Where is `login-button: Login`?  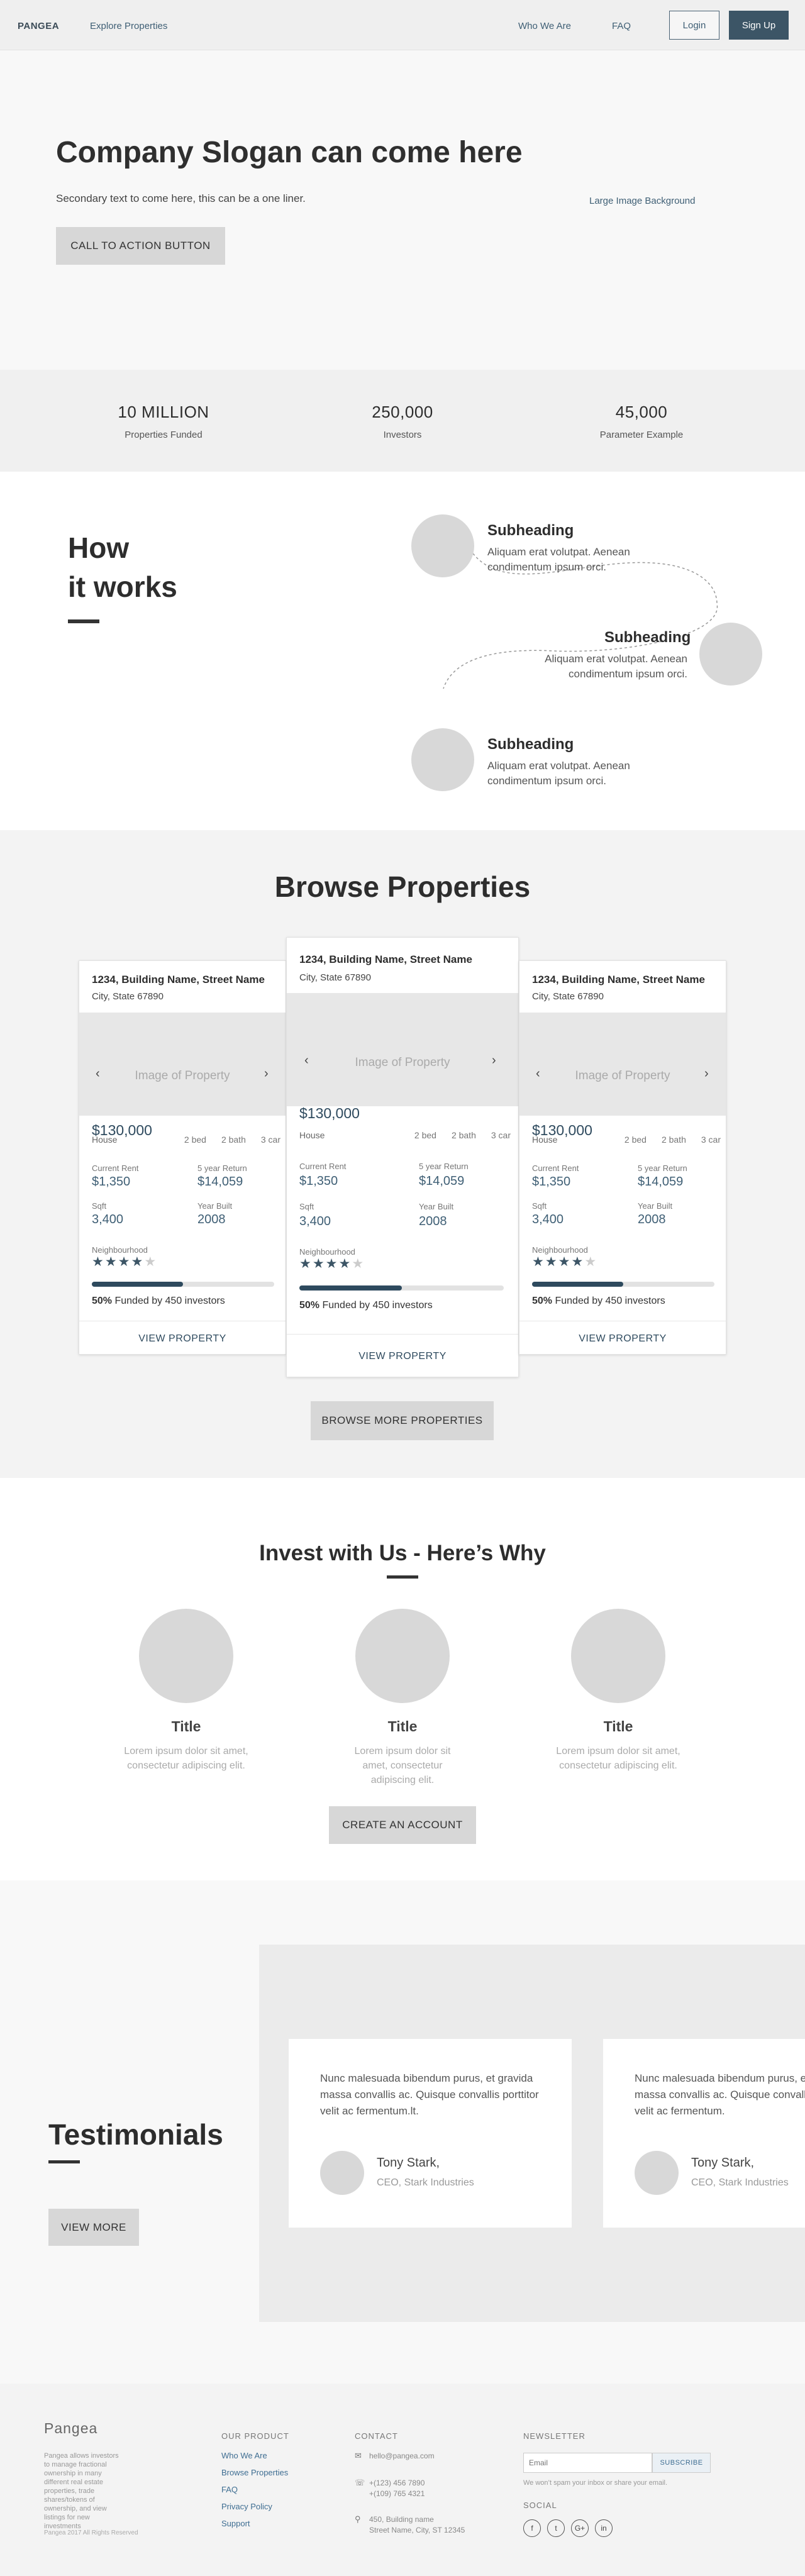
login-button: Login is located at coordinates (694, 25).